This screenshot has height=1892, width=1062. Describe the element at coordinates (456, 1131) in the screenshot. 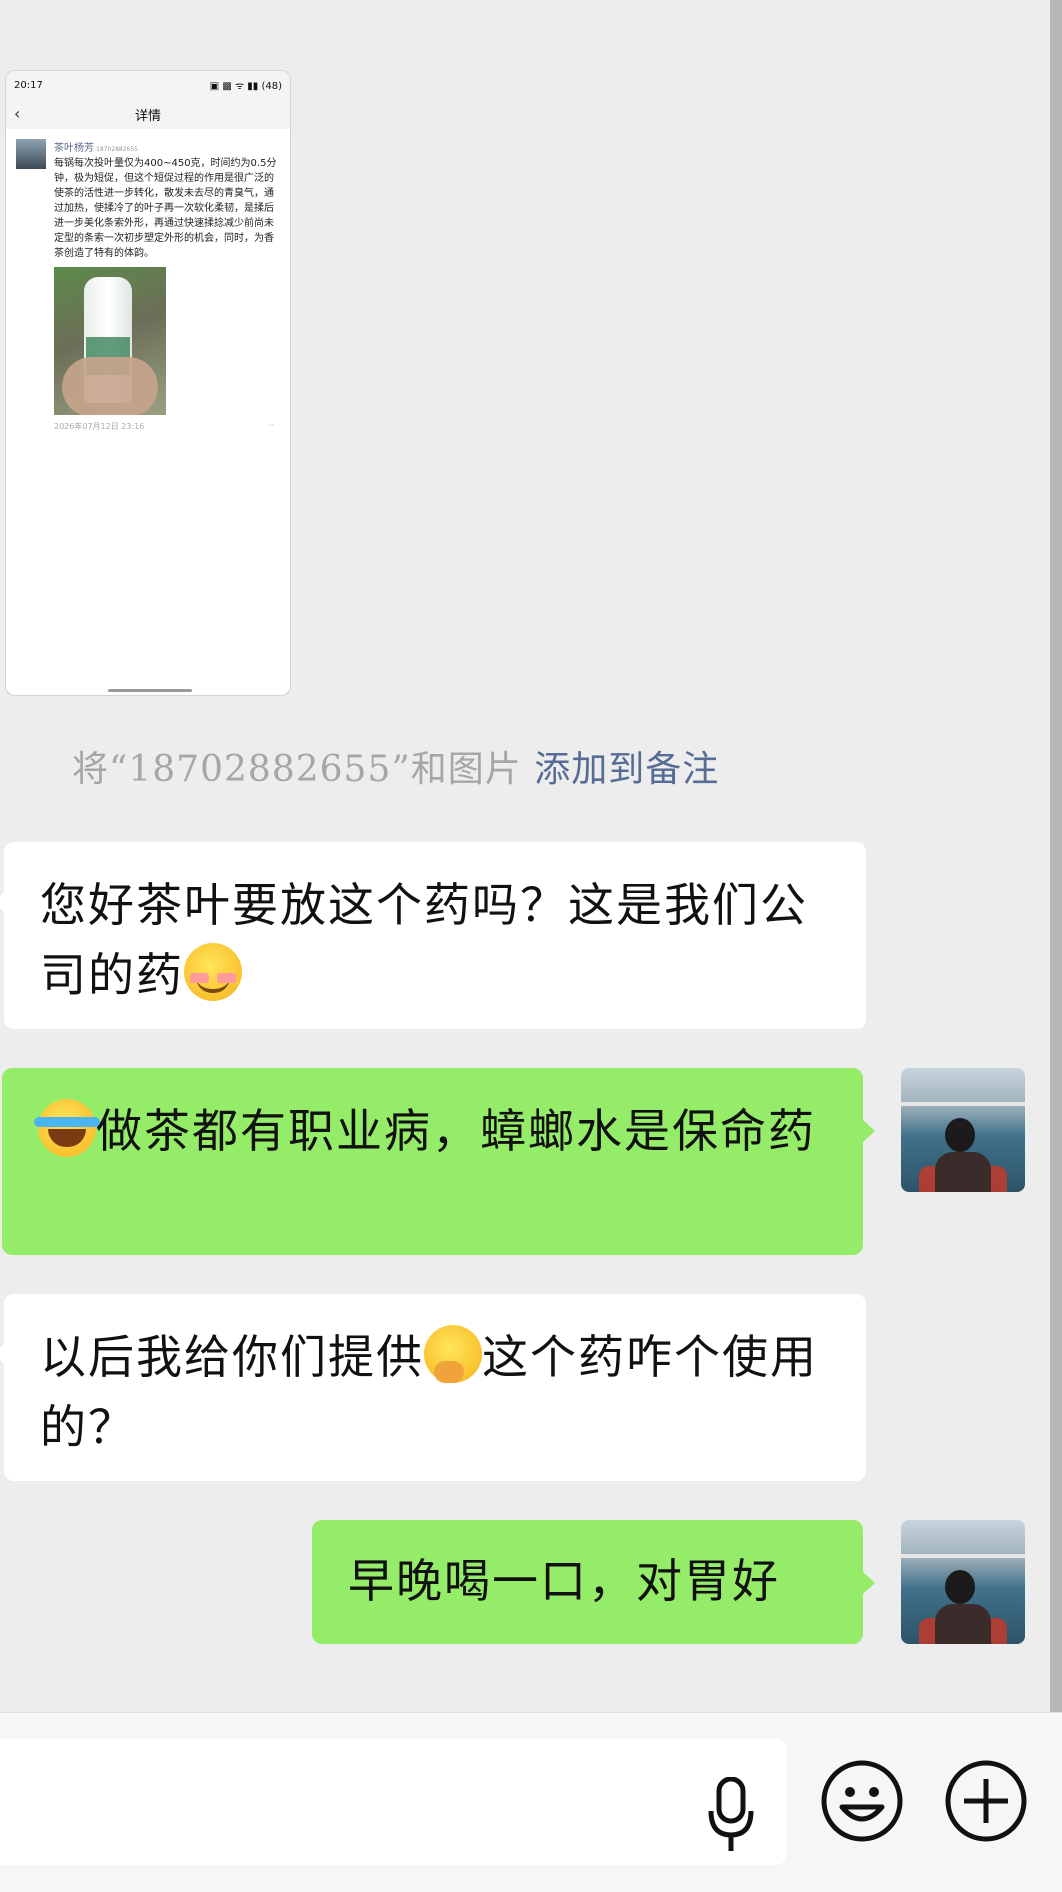

I see `message-text: 做茶都有职业病，蟑螂水是保命药` at that location.